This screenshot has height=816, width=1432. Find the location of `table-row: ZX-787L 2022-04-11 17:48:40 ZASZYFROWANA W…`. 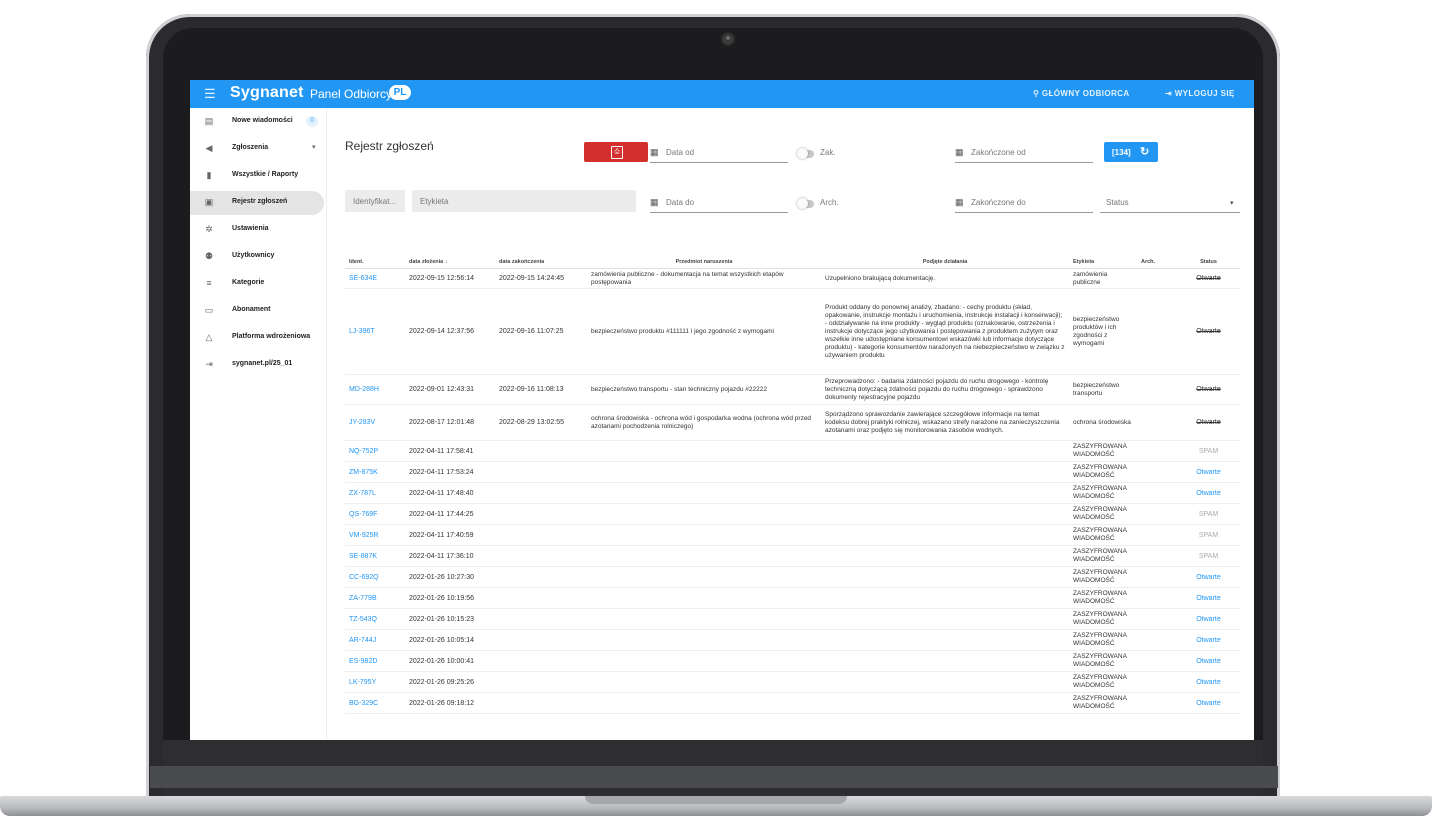

table-row: ZX-787L 2022-04-11 17:48:40 ZASZYFROWANA W… is located at coordinates (792, 493).